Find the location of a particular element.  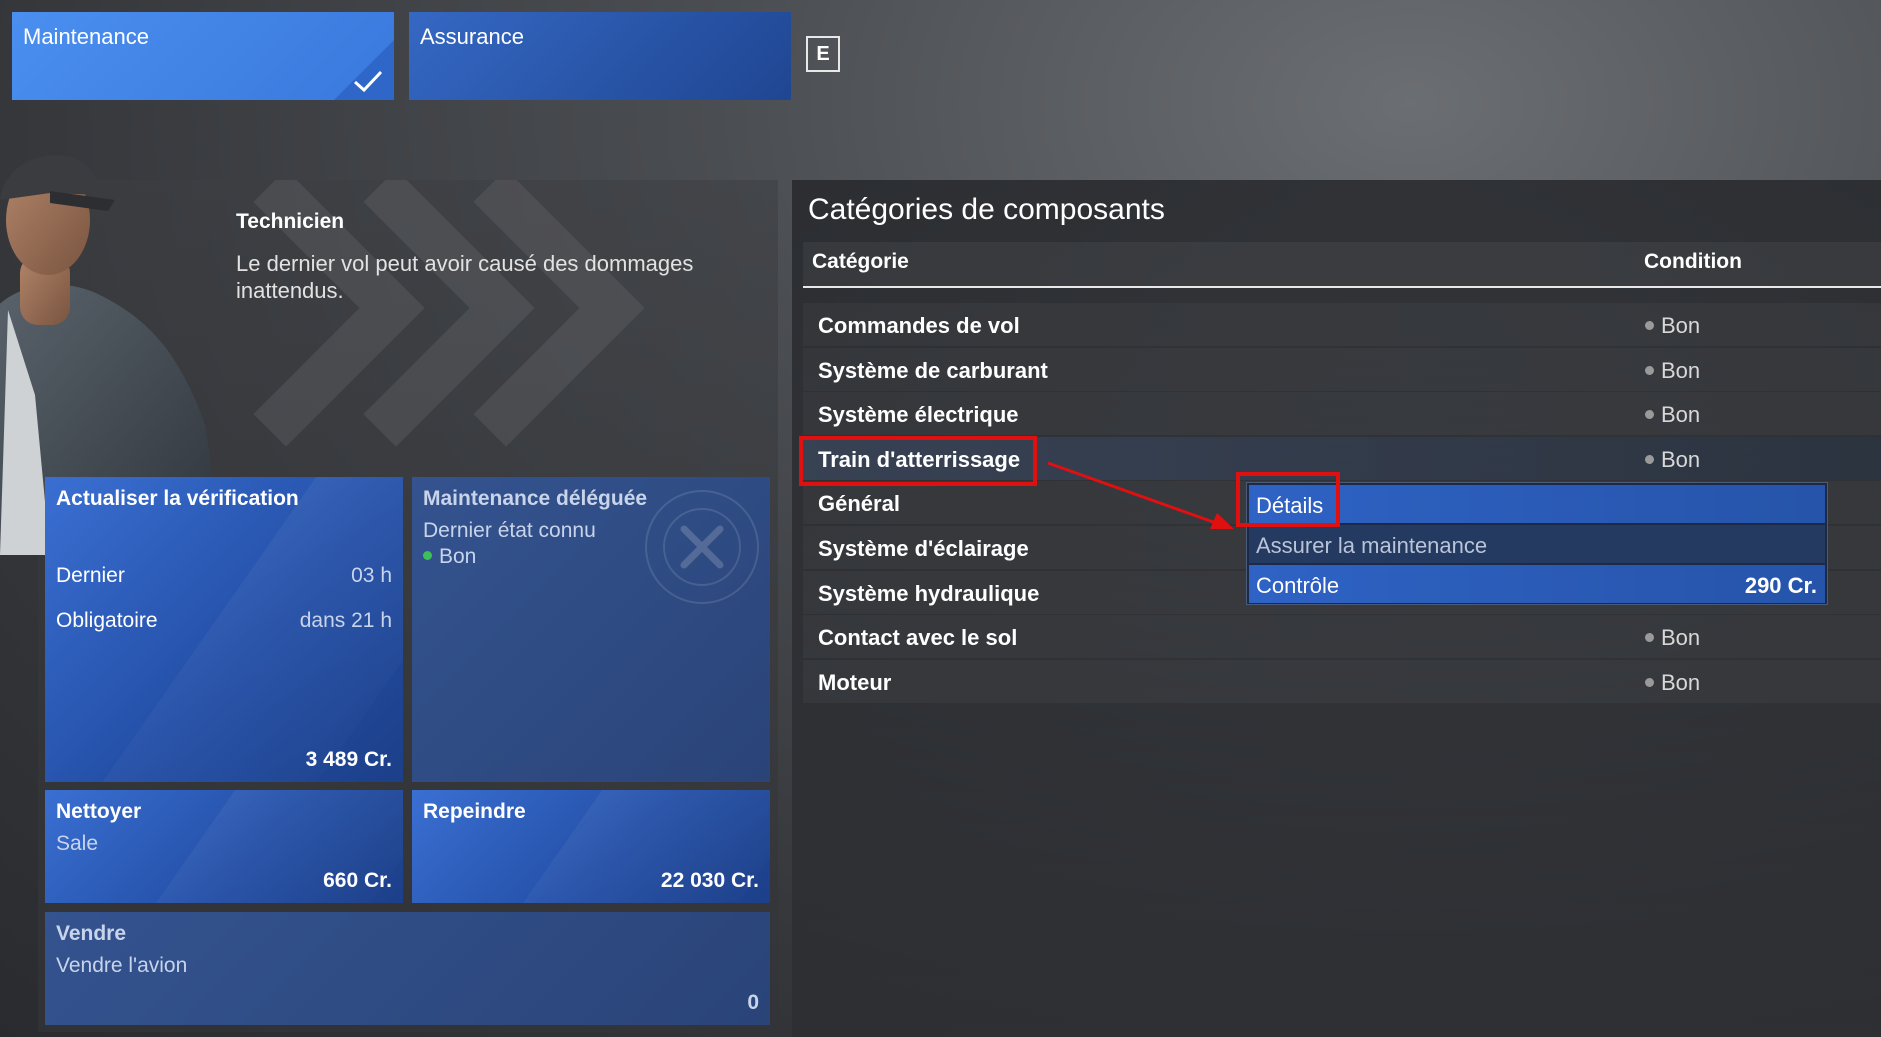

clean-title: Nettoyer is located at coordinates (99, 811).